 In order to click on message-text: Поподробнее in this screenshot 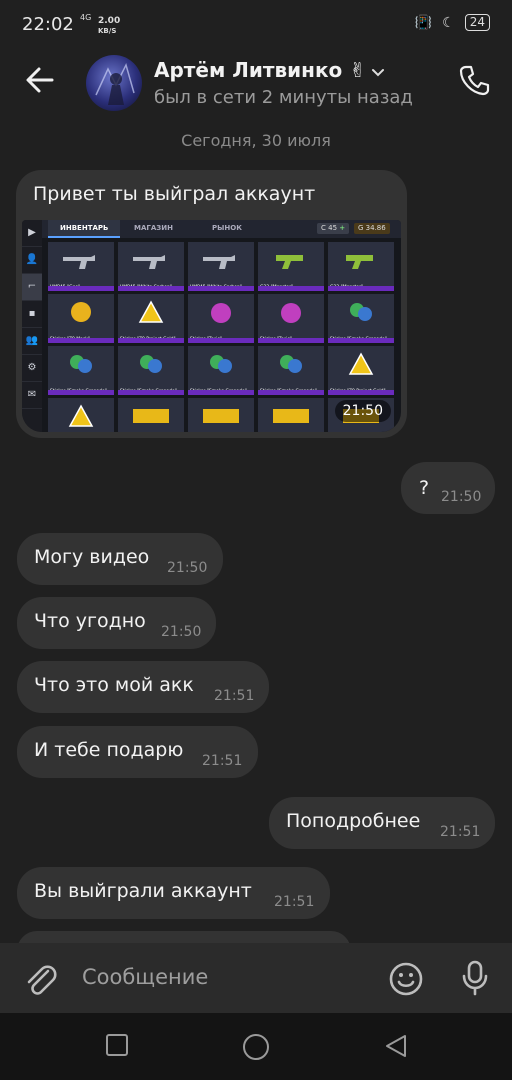, I will do `click(353, 821)`.